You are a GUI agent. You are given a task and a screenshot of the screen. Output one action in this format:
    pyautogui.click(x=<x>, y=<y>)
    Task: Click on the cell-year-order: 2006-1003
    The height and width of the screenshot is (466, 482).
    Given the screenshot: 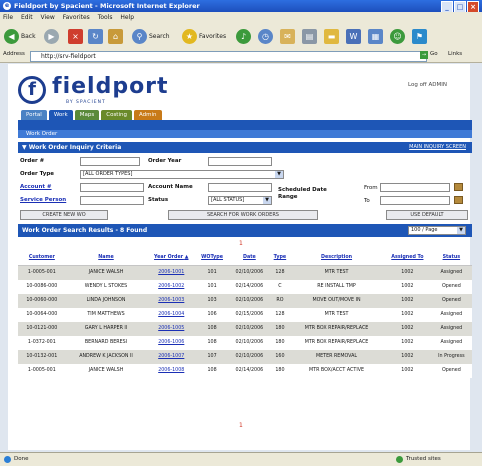 What is the action you would take?
    pyautogui.click(x=171, y=301)
    